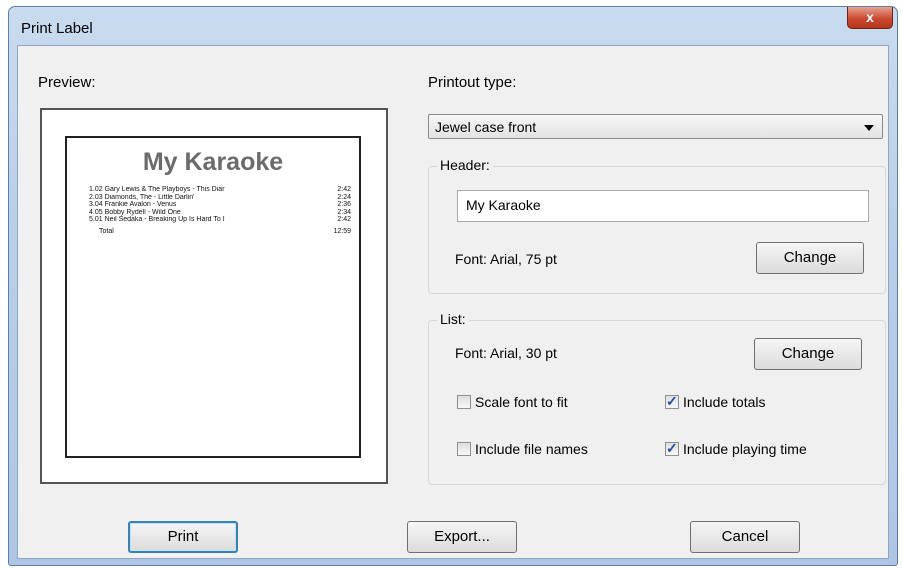 The height and width of the screenshot is (569, 902). I want to click on scale-font-checkbox: Scale font to fit, so click(512, 402).